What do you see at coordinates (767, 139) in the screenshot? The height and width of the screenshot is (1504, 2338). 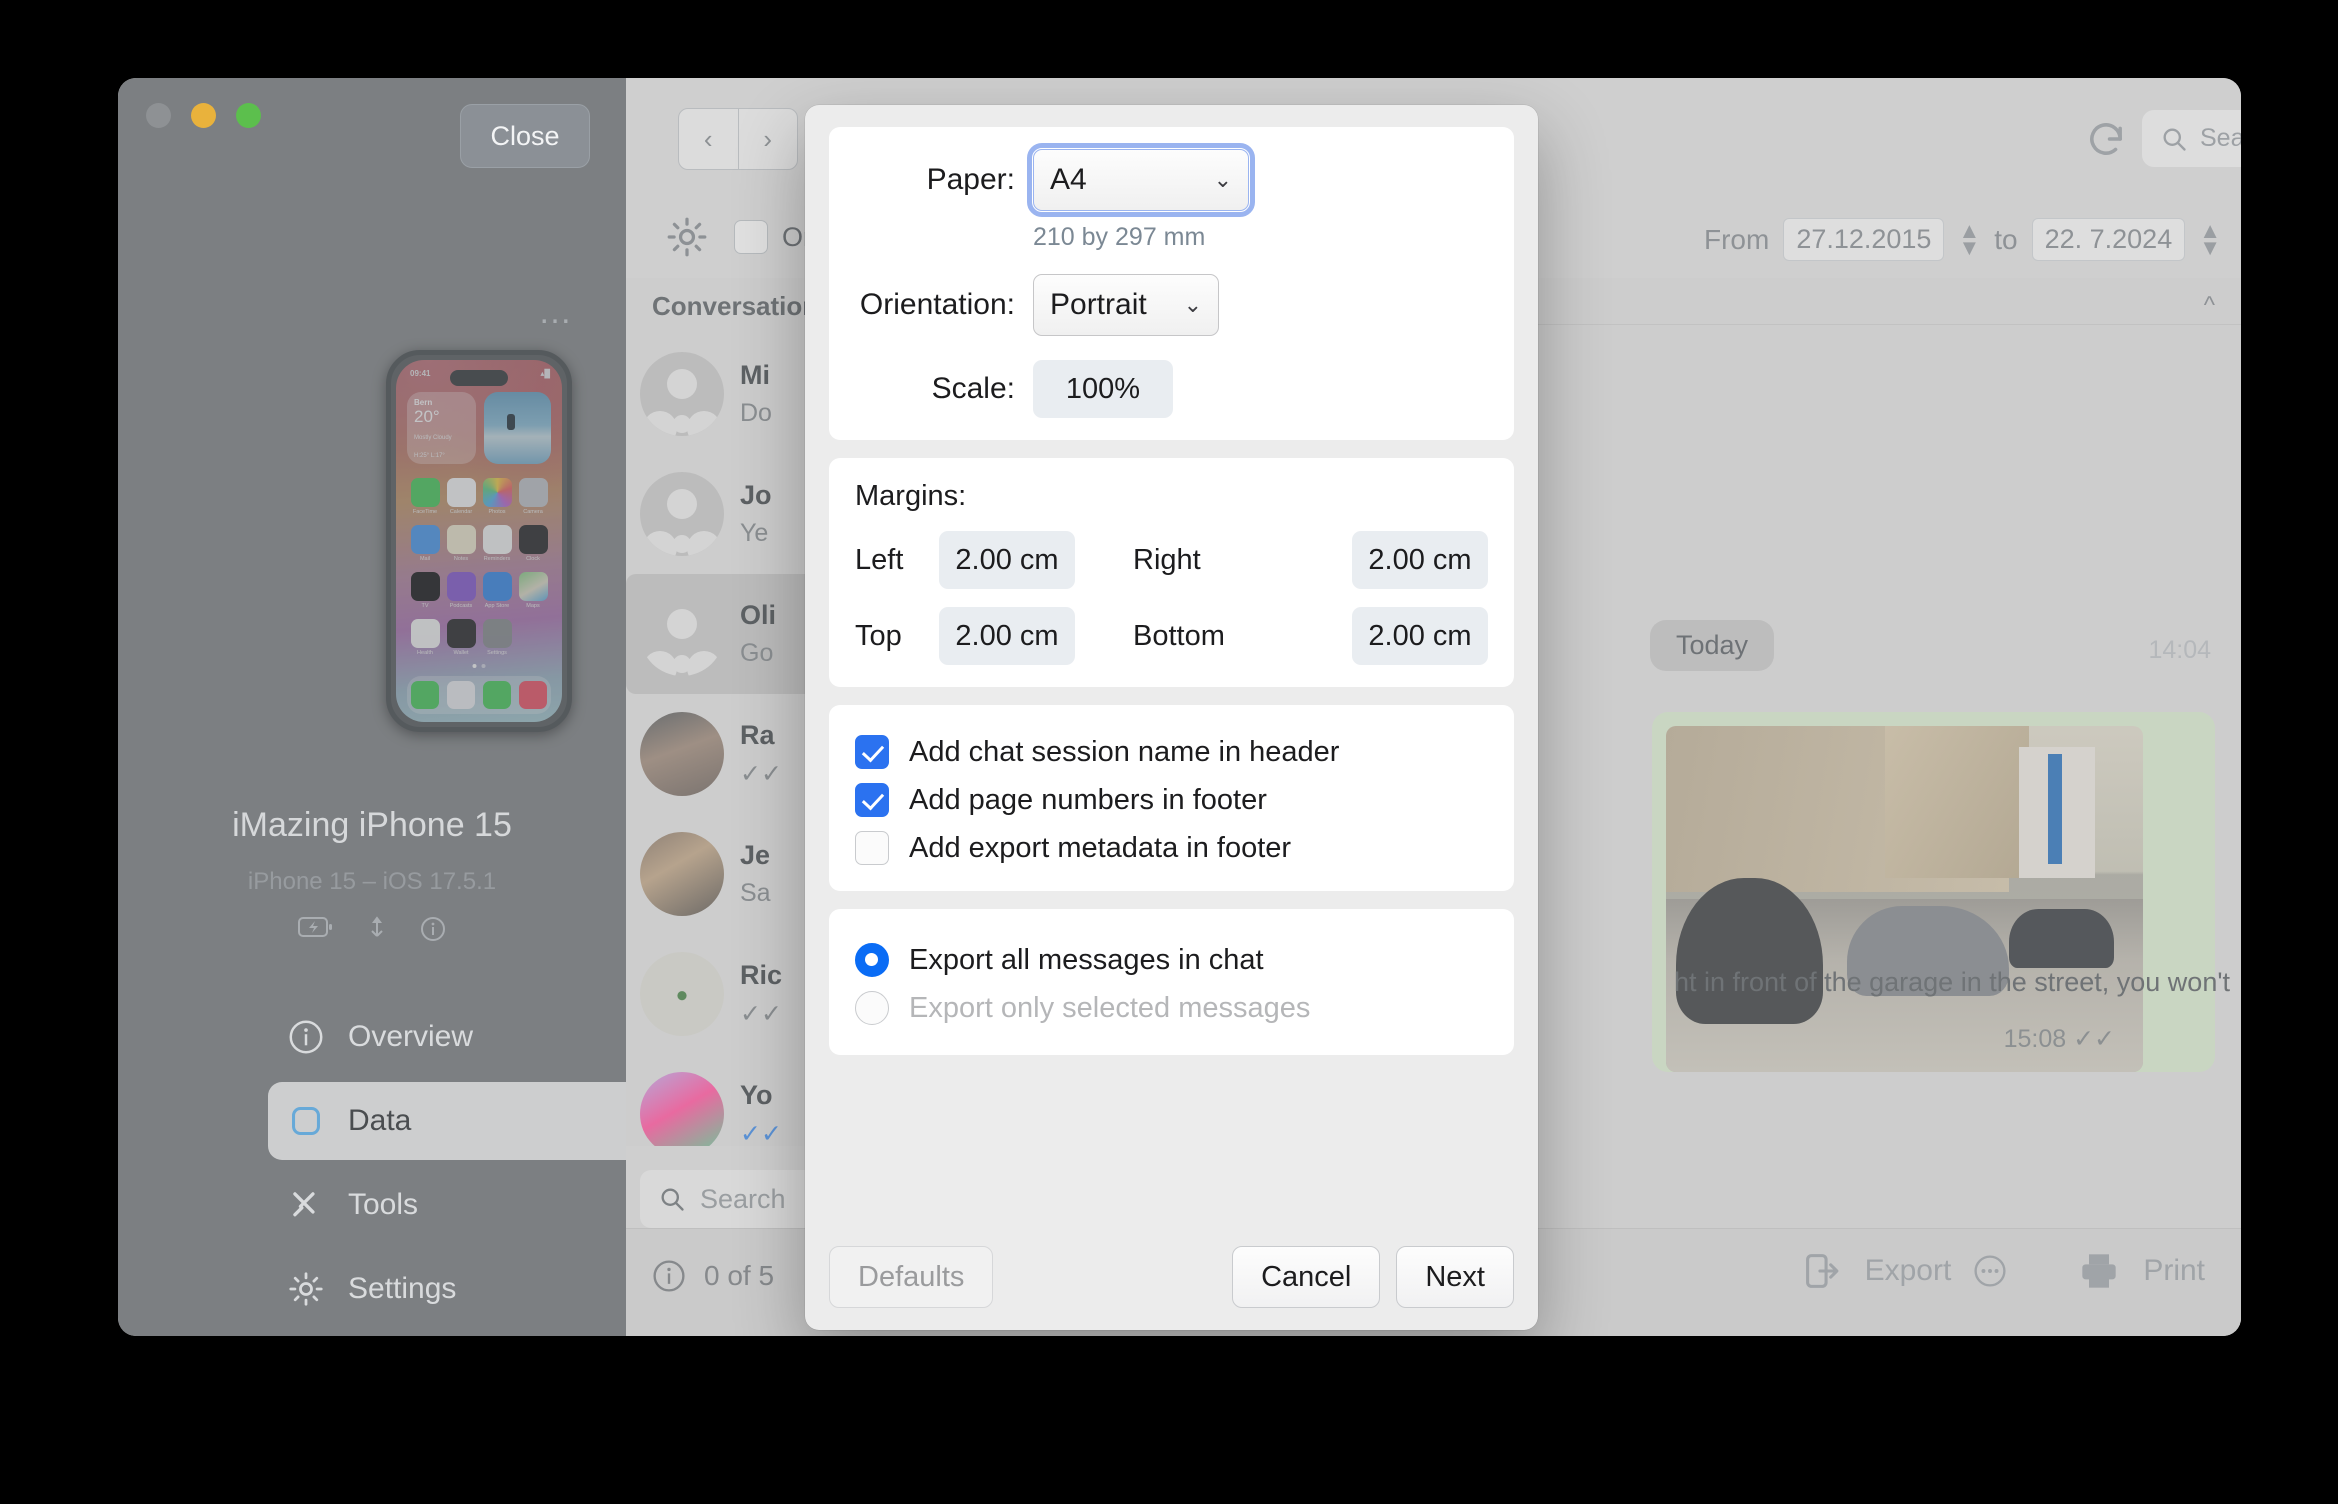 I see `forward-button: ›` at bounding box center [767, 139].